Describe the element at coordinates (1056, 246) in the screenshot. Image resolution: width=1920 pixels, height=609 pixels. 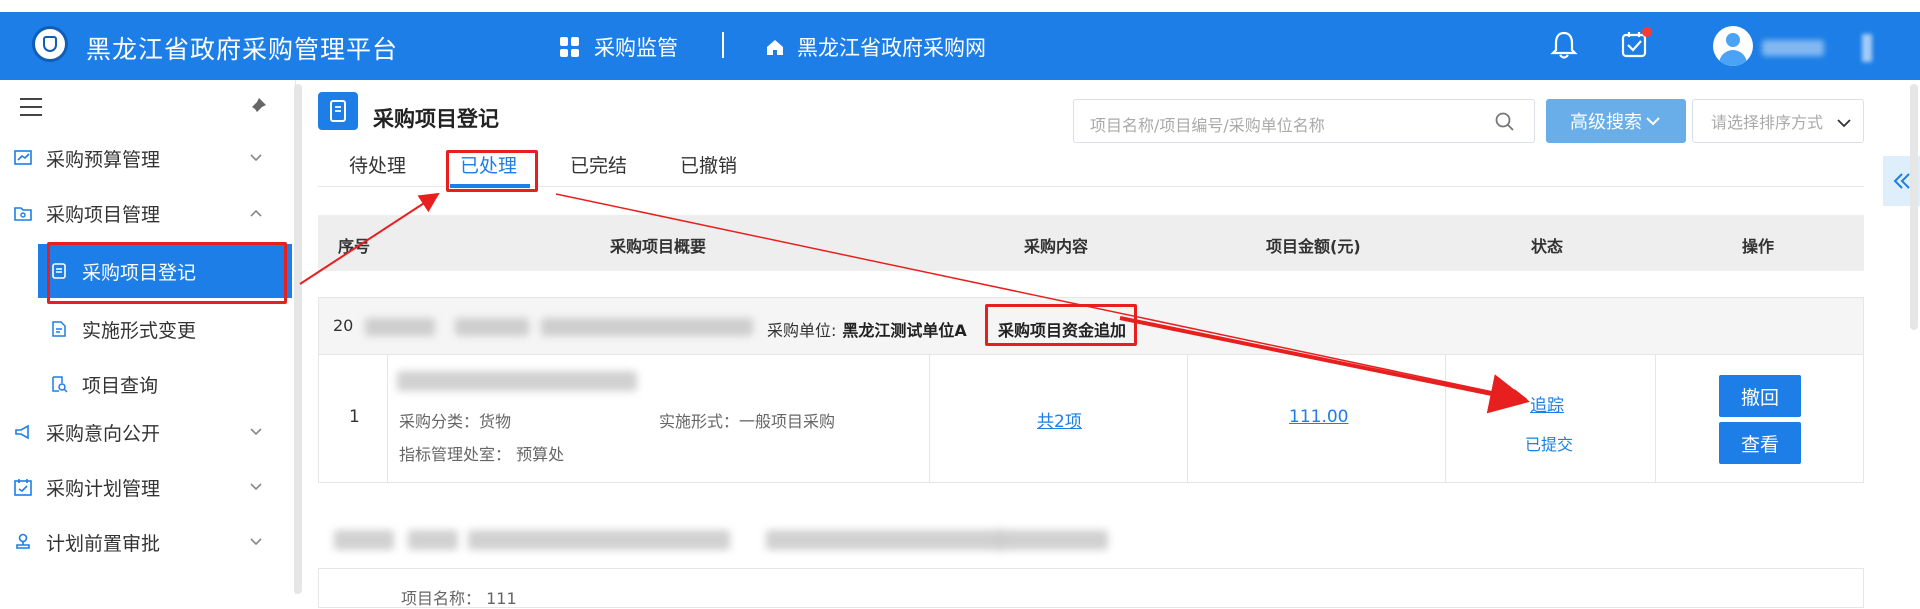
I see `col-content: 采购内容` at that location.